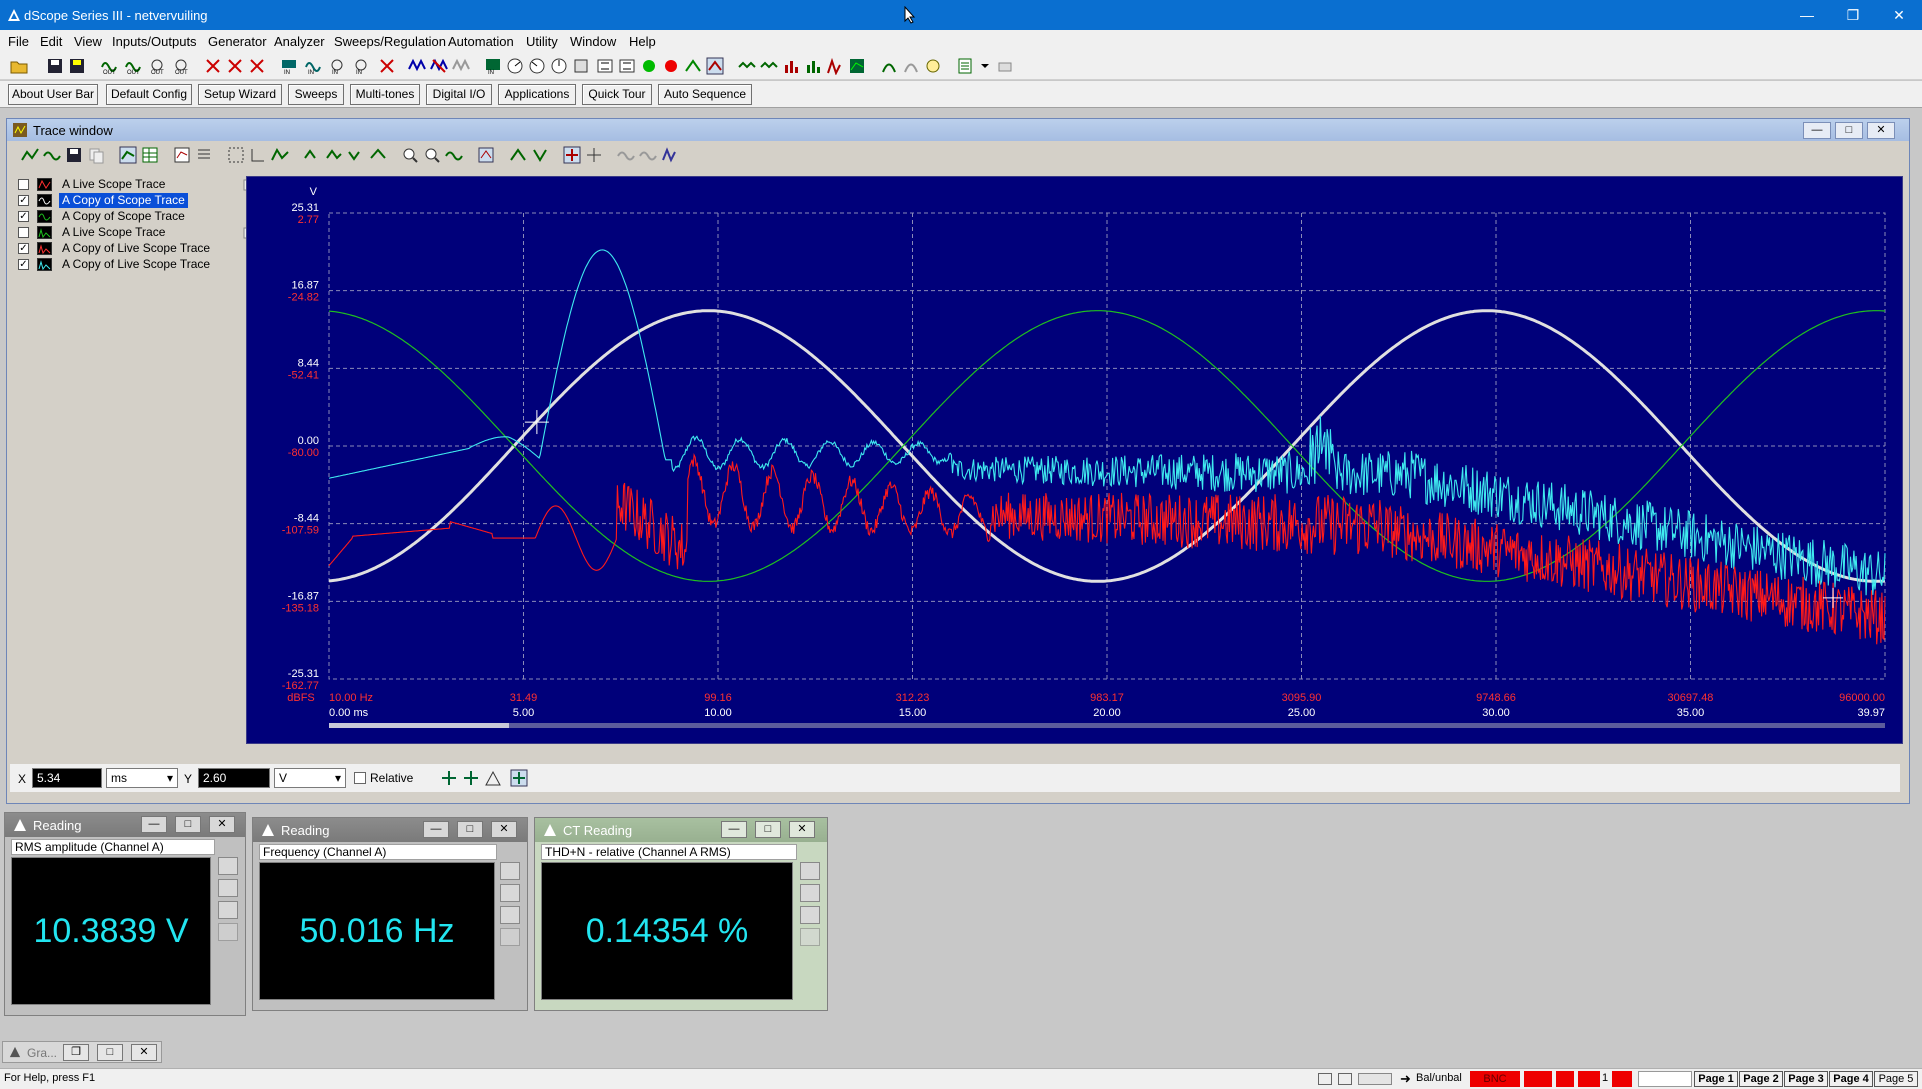  What do you see at coordinates (334, 155) in the screenshot?
I see `cursor-peak-icon` at bounding box center [334, 155].